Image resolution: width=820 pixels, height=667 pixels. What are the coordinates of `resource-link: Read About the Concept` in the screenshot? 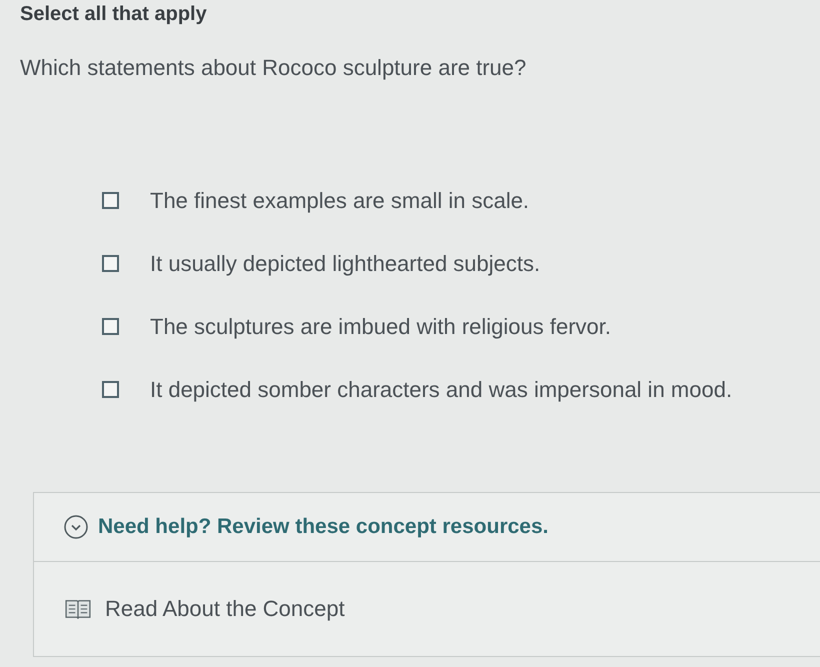 It's located at (225, 609).